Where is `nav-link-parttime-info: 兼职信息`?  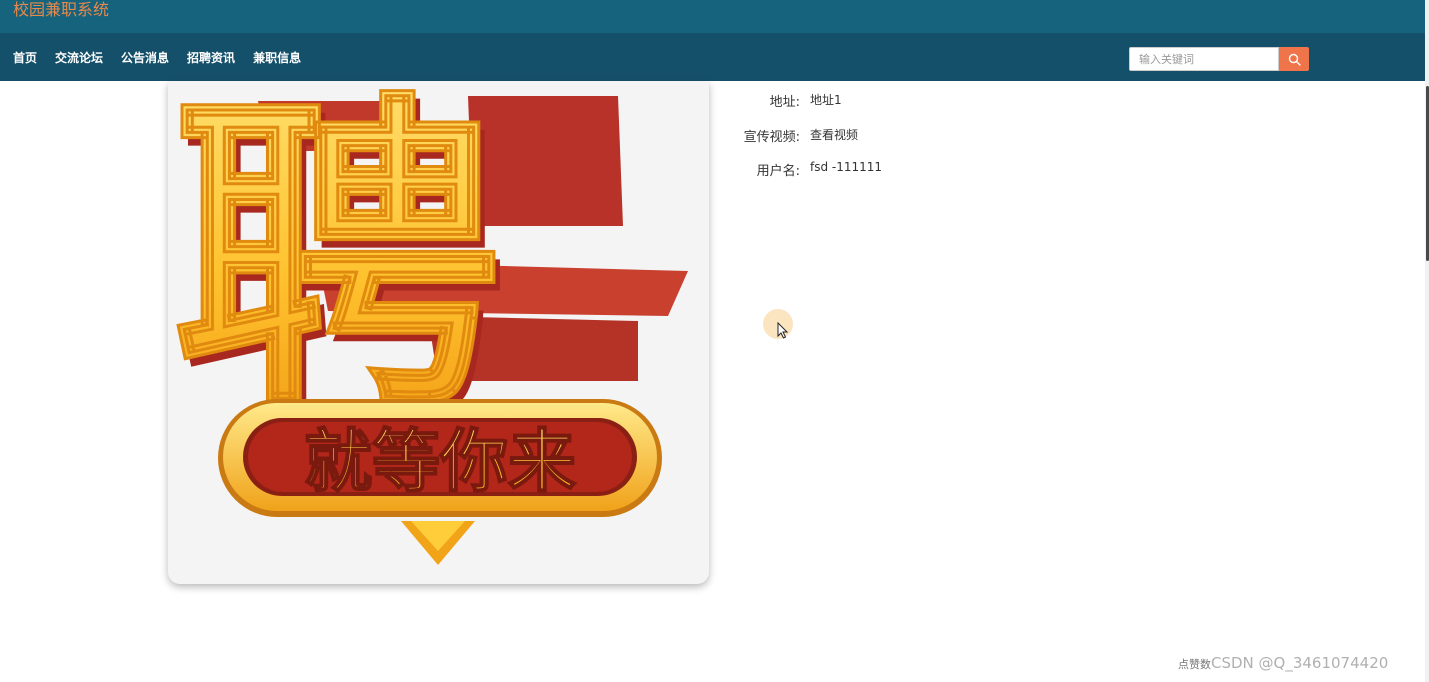
nav-link-parttime-info: 兼职信息 is located at coordinates (277, 57).